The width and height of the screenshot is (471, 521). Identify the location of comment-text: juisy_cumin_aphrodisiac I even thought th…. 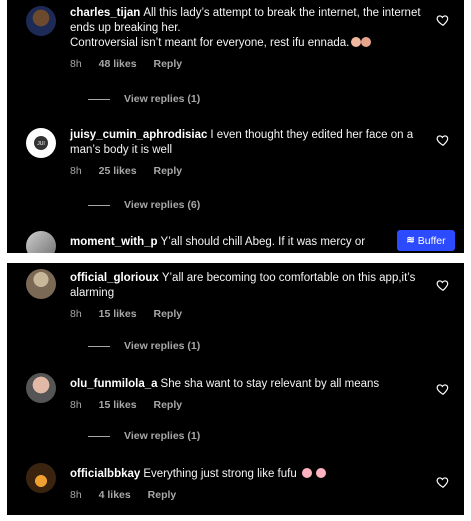
(250, 143).